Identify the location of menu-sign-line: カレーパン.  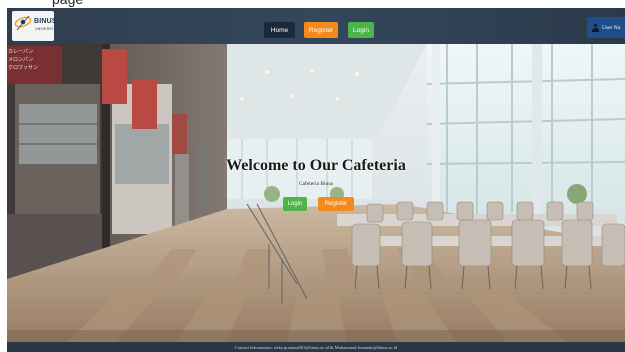
(21, 52).